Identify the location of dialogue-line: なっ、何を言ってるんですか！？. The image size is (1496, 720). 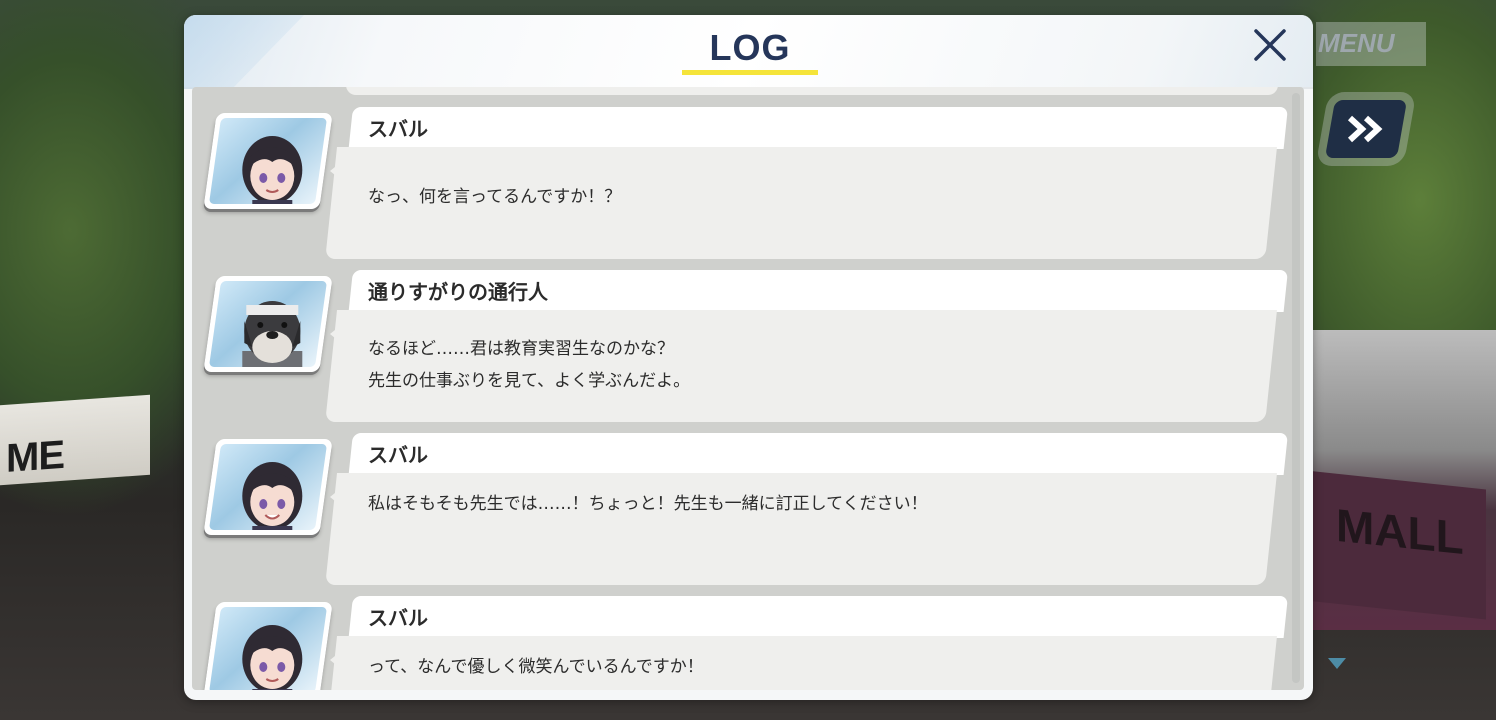
(495, 197).